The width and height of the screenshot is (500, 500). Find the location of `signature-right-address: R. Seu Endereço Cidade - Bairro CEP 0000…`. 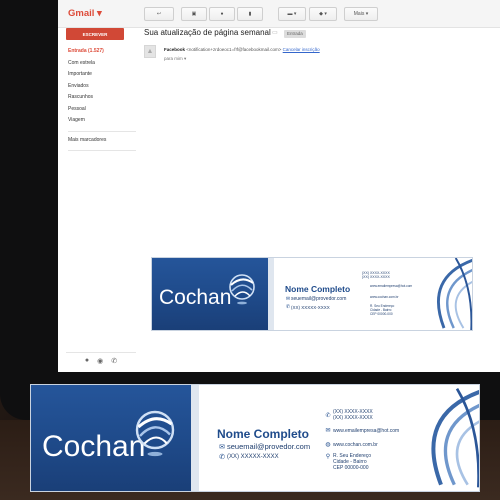

signature-right-address: R. Seu Endereço Cidade - Bairro CEP 0000… is located at coordinates (382, 310).